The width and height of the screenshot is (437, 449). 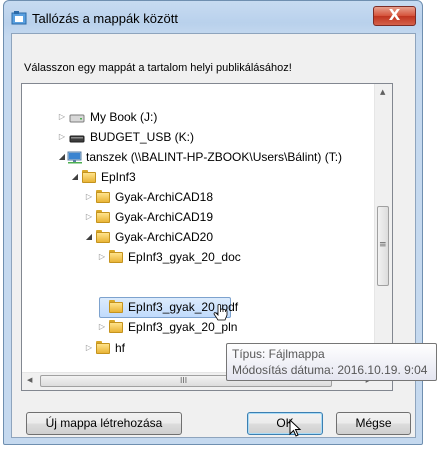 What do you see at coordinates (197, 137) in the screenshot?
I see `tree-item-budget-usb: ▷ BUDGET_USB (K:)` at bounding box center [197, 137].